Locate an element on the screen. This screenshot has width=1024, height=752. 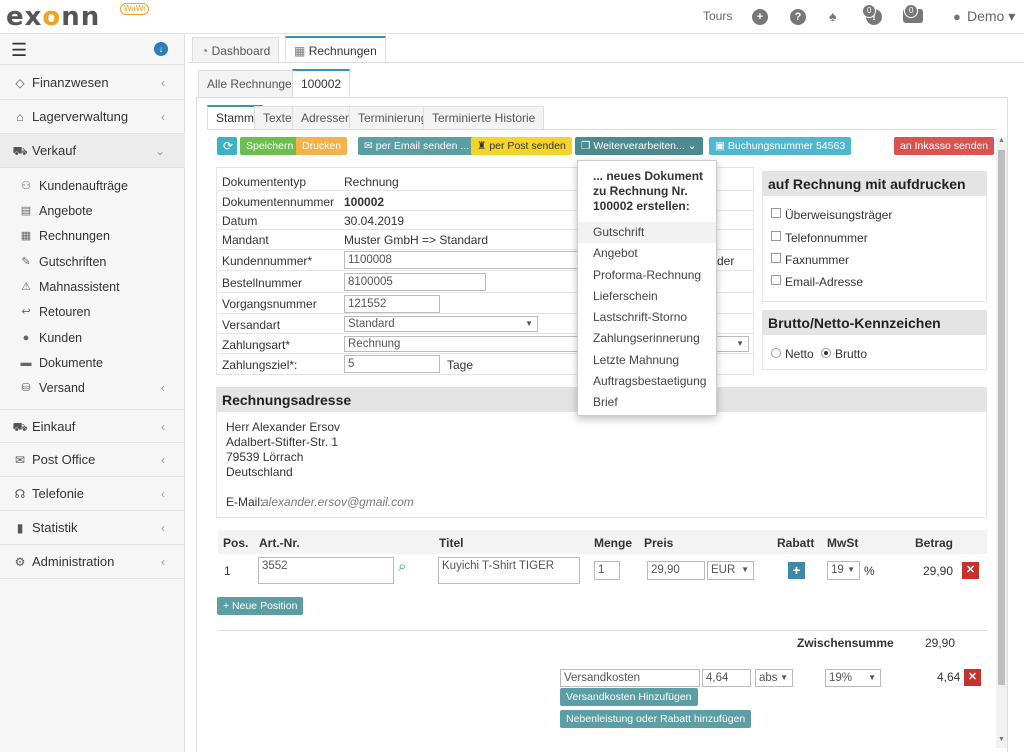
sidebar-item-administration: ⚙ Administration ‹ is located at coordinates (92, 562).